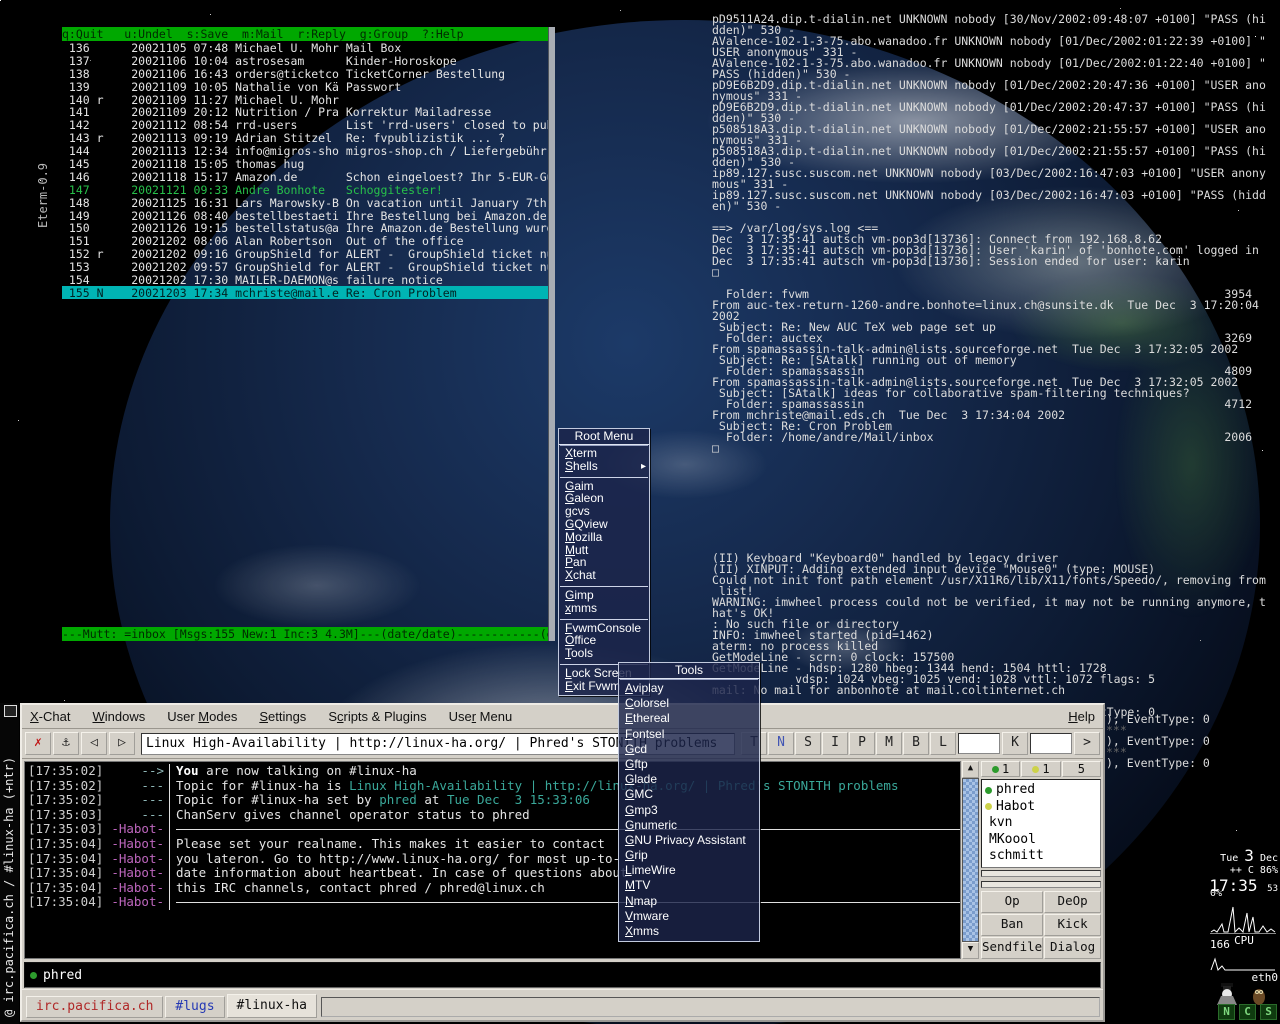  What do you see at coordinates (943, 743) in the screenshot?
I see `mode-button-l: L` at bounding box center [943, 743].